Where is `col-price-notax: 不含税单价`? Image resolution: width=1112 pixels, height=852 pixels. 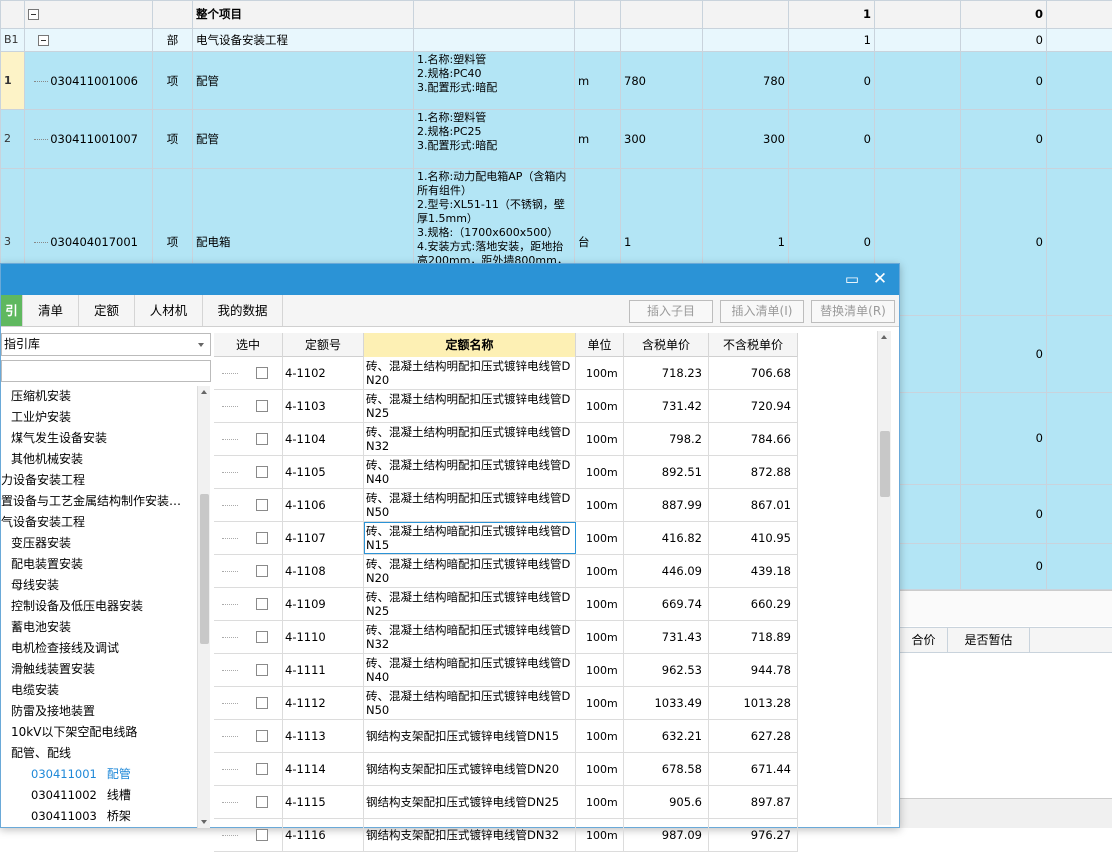 col-price-notax: 不含税单价 is located at coordinates (753, 345).